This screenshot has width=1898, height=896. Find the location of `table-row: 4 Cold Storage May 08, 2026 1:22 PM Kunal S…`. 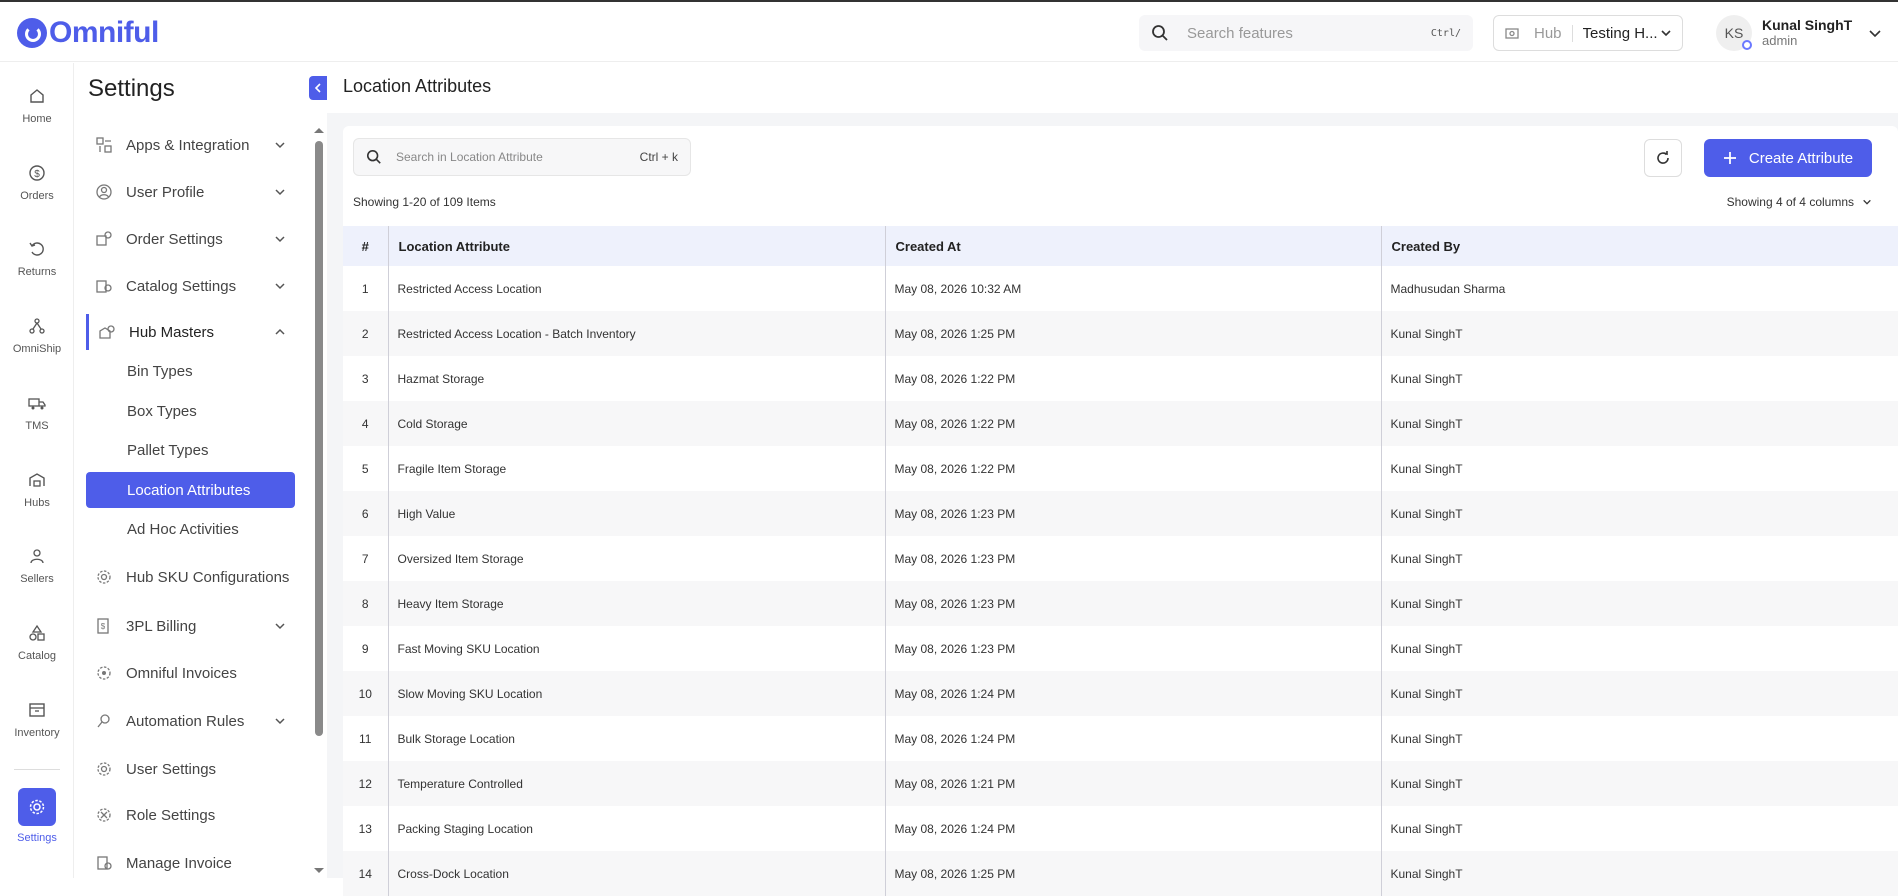

table-row: 4 Cold Storage May 08, 2026 1:22 PM Kunal S… is located at coordinates (1120, 423).